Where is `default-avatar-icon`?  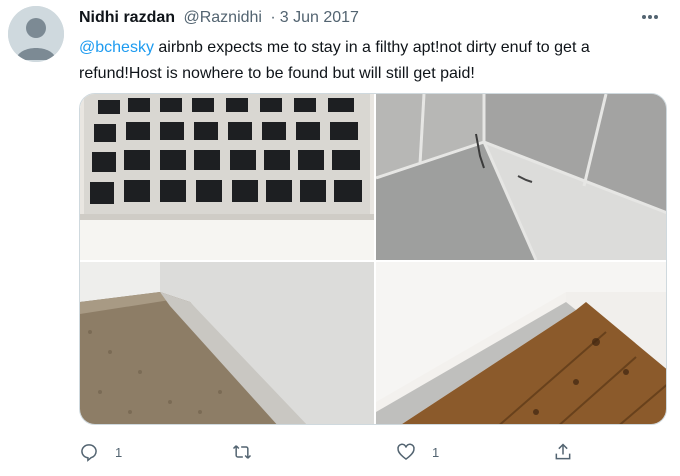 default-avatar-icon is located at coordinates (36, 34).